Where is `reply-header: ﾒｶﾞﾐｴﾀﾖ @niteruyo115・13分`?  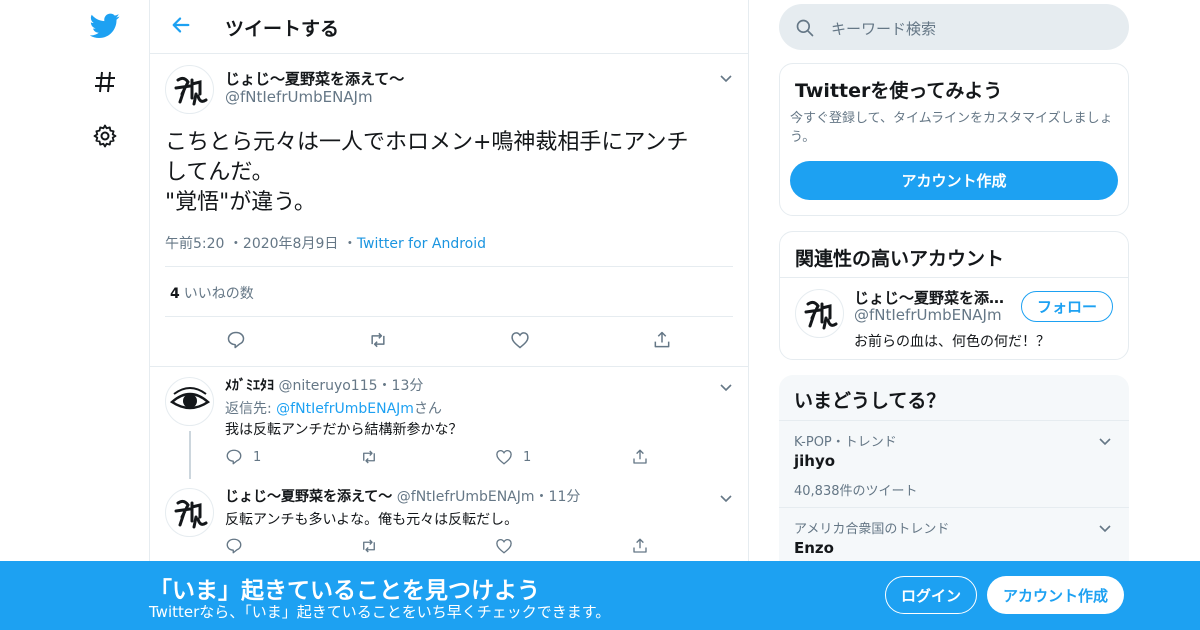 reply-header: ﾒｶﾞﾐｴﾀﾖ @niteruyo115・13分 is located at coordinates (324, 385).